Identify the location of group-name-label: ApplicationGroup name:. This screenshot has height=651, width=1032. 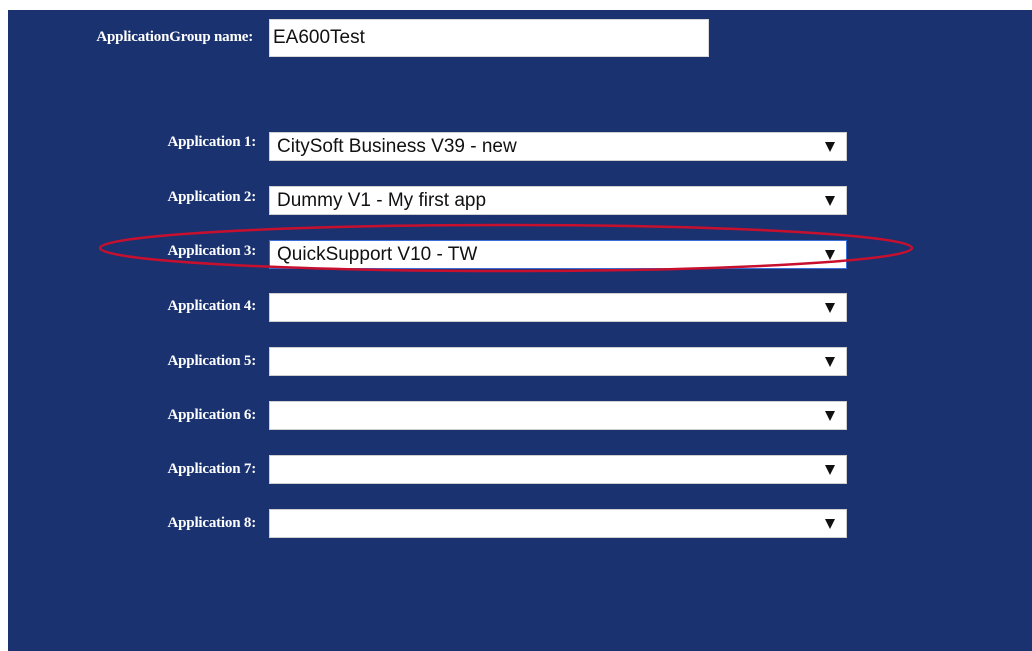
(174, 37).